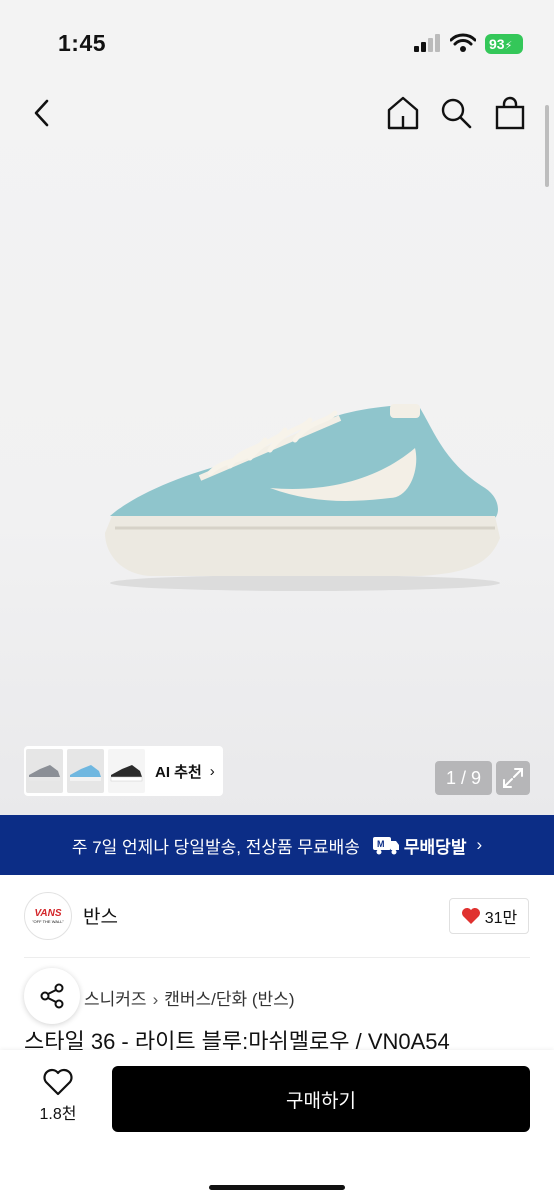  I want to click on image-page-counter: 1 / 9, so click(463, 778).